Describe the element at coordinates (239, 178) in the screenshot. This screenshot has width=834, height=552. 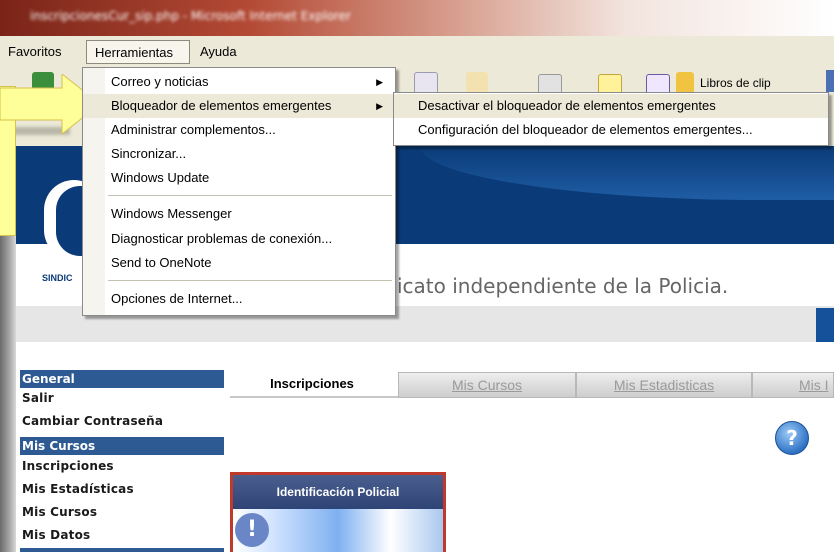
I see `menu-item-windows-update: Windows Update` at that location.